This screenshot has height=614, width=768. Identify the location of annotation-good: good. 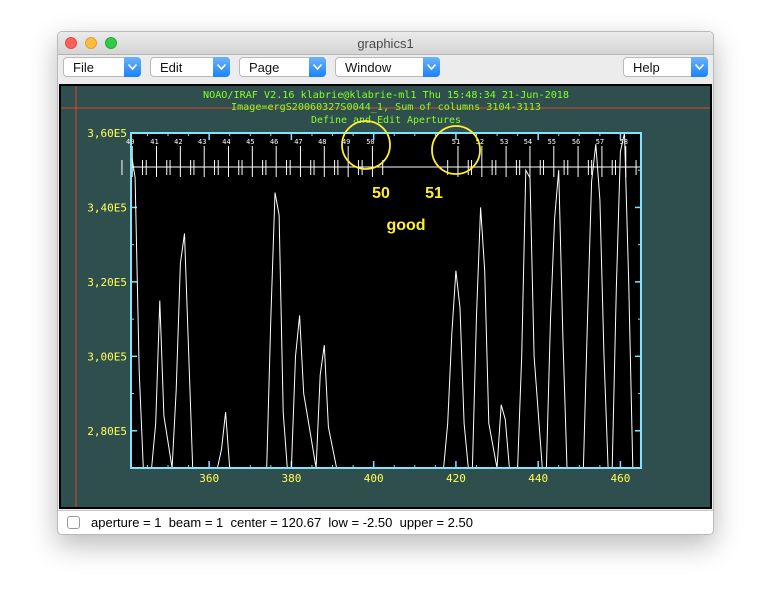
(405, 225).